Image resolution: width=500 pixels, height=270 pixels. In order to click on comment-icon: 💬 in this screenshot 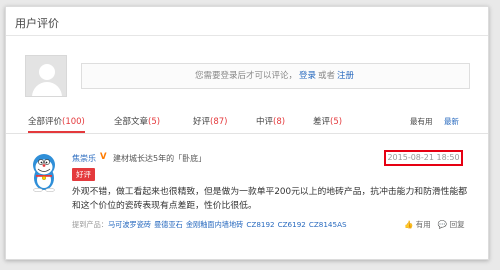, I will do `click(442, 224)`.